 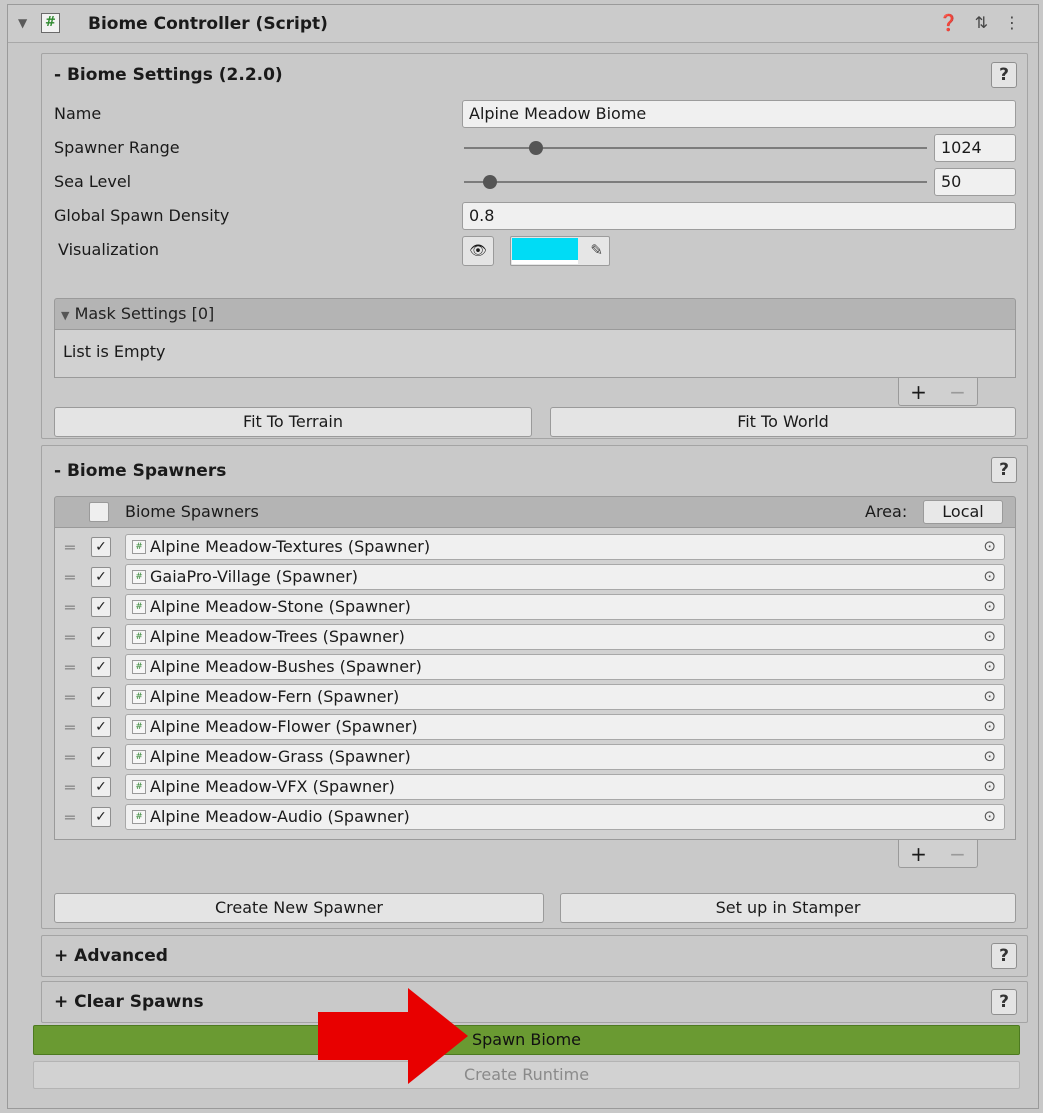 What do you see at coordinates (22, 23) in the screenshot?
I see `foldout-arrow-icon: ▼` at bounding box center [22, 23].